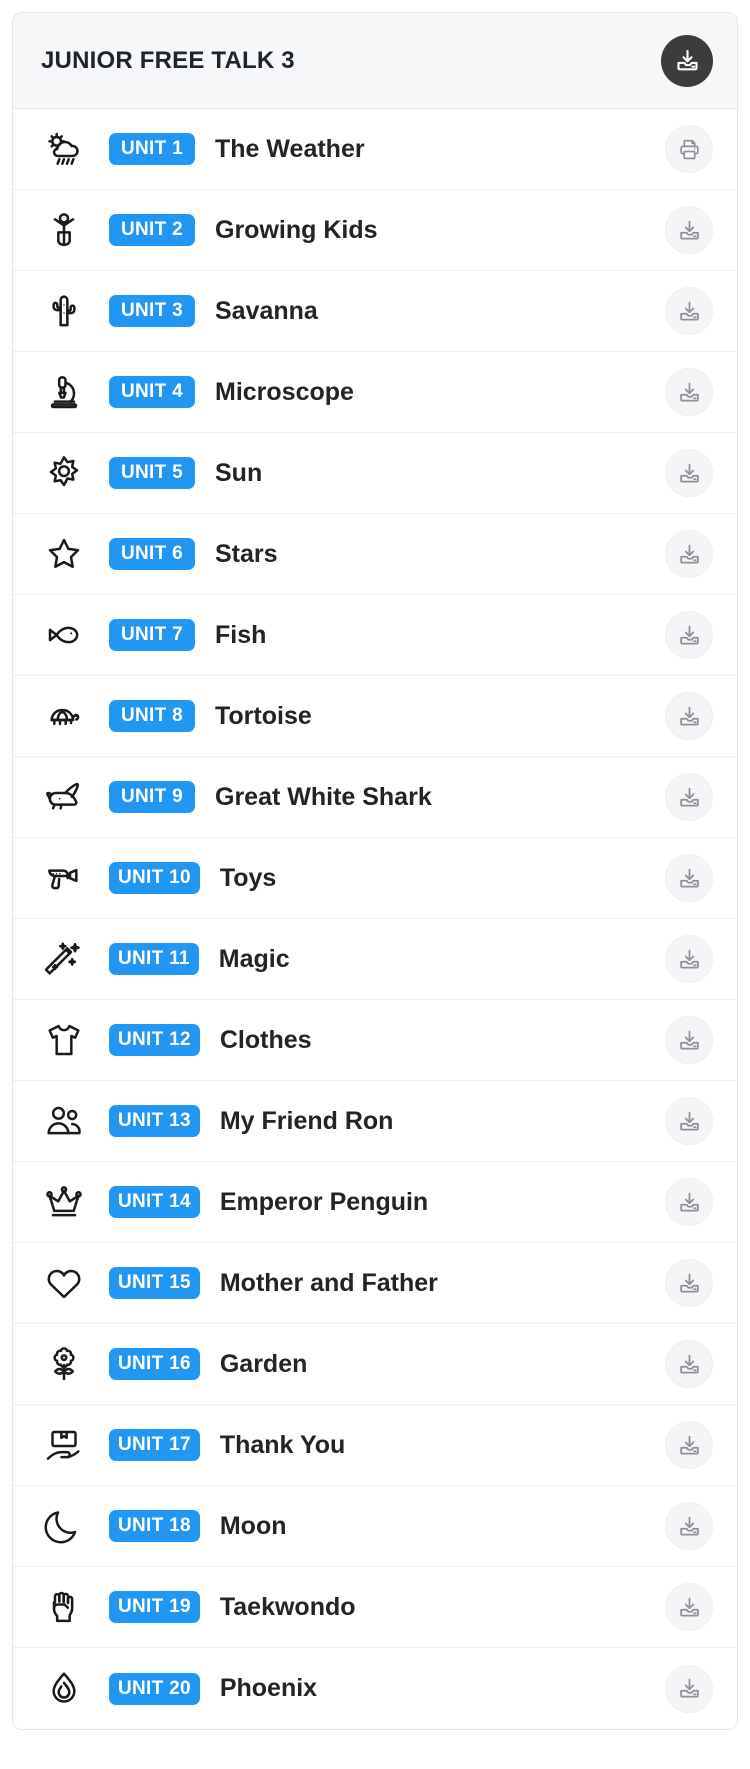  What do you see at coordinates (152, 311) in the screenshot?
I see `unit-badge: UNIT 3` at bounding box center [152, 311].